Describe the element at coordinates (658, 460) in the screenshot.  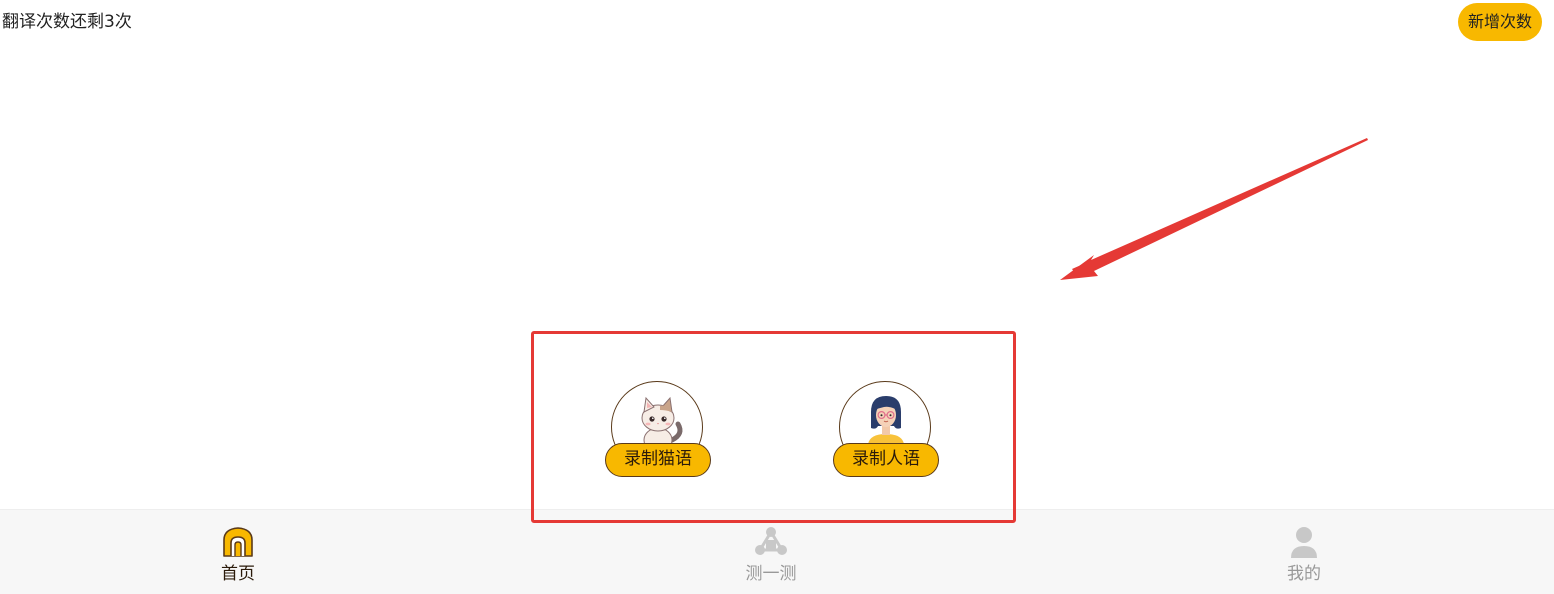
I see `record-cat-label: 录制猫语` at that location.